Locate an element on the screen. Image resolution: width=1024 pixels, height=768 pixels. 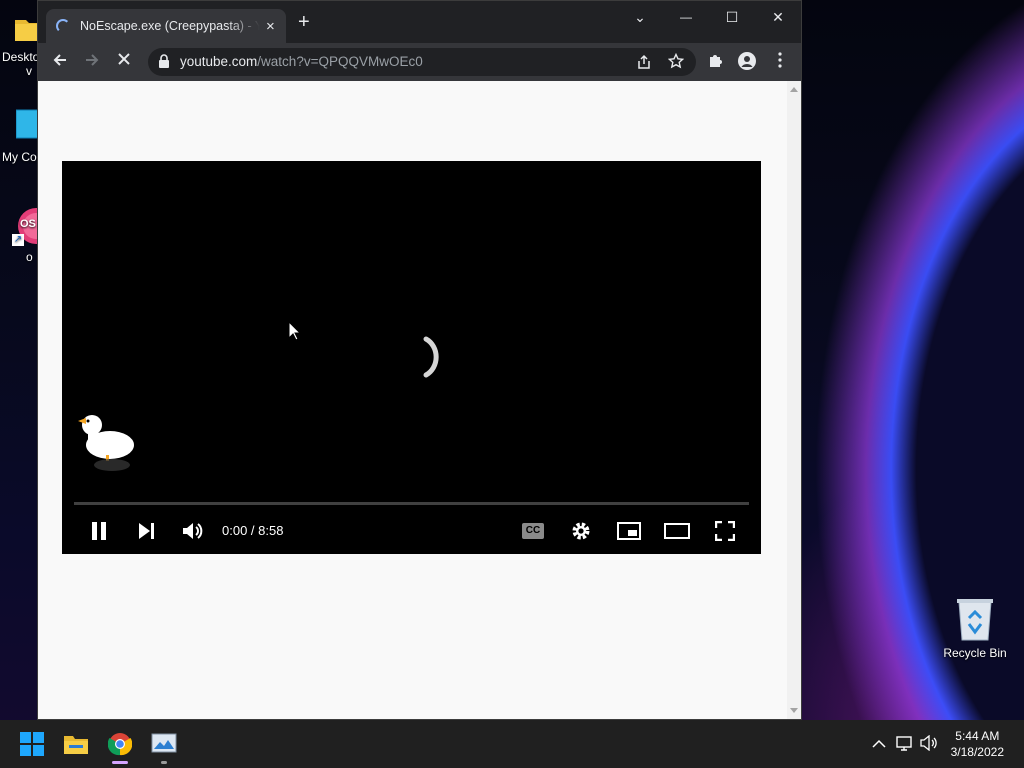
pause-icon is located at coordinates (99, 531).